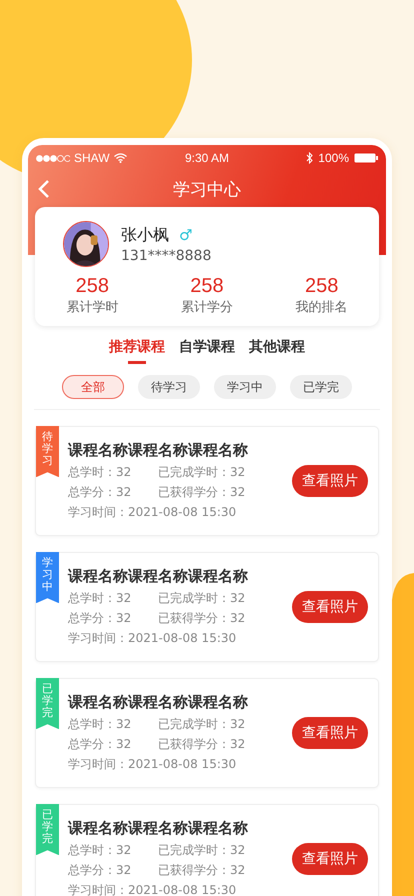 The width and height of the screenshot is (414, 896). Describe the element at coordinates (169, 387) in the screenshot. I see `filter-chip: 待学习` at that location.